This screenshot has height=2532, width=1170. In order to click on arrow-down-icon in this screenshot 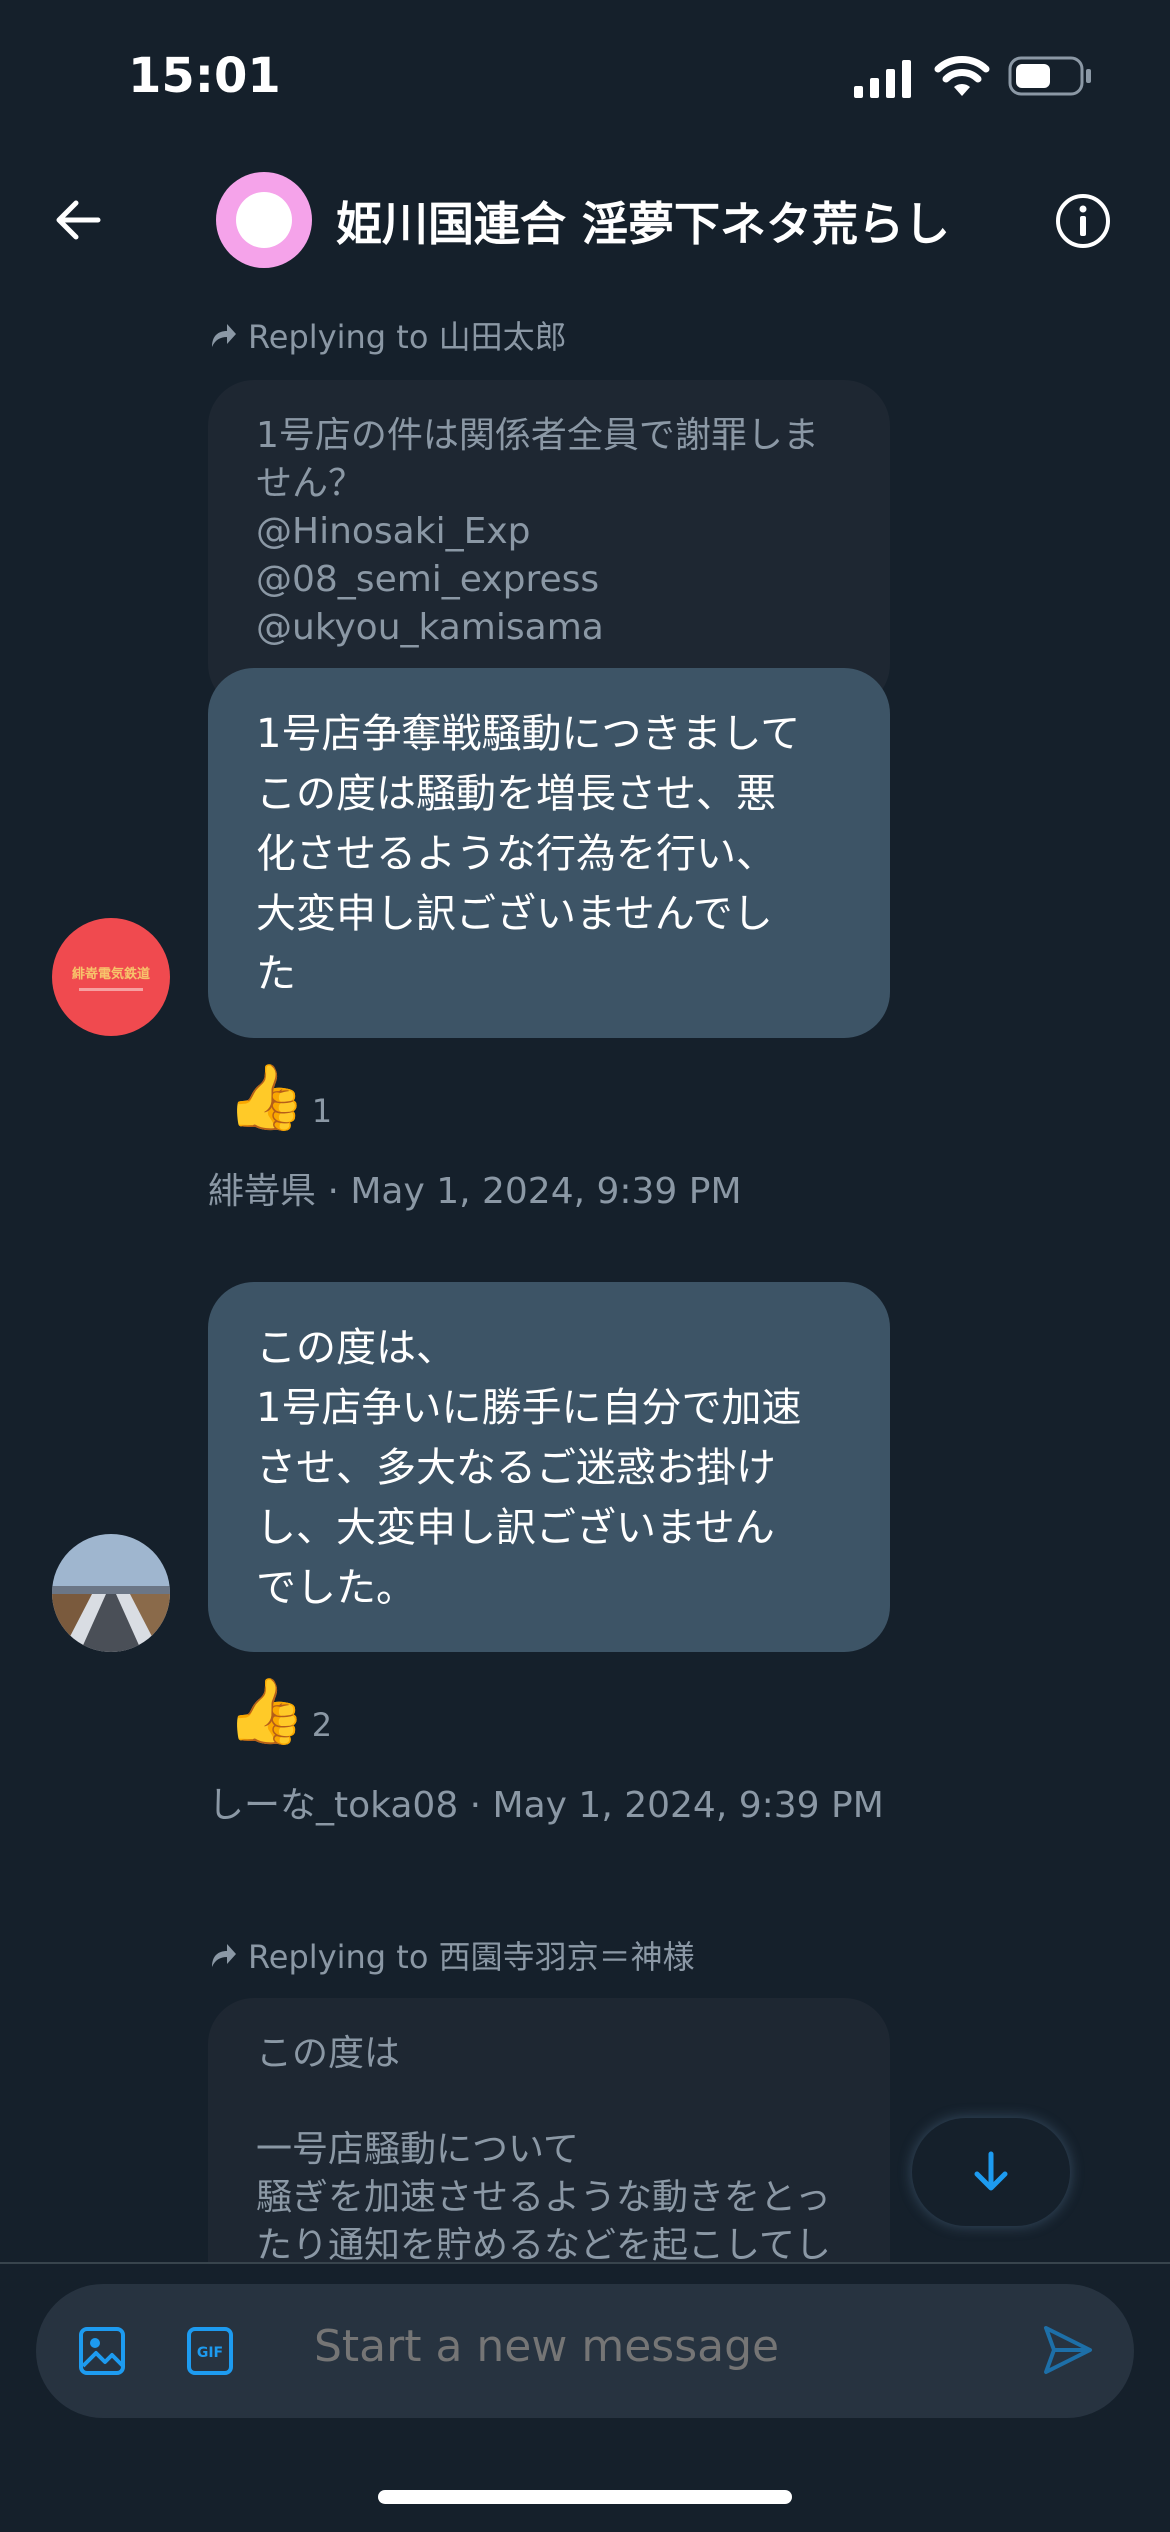, I will do `click(991, 2171)`.